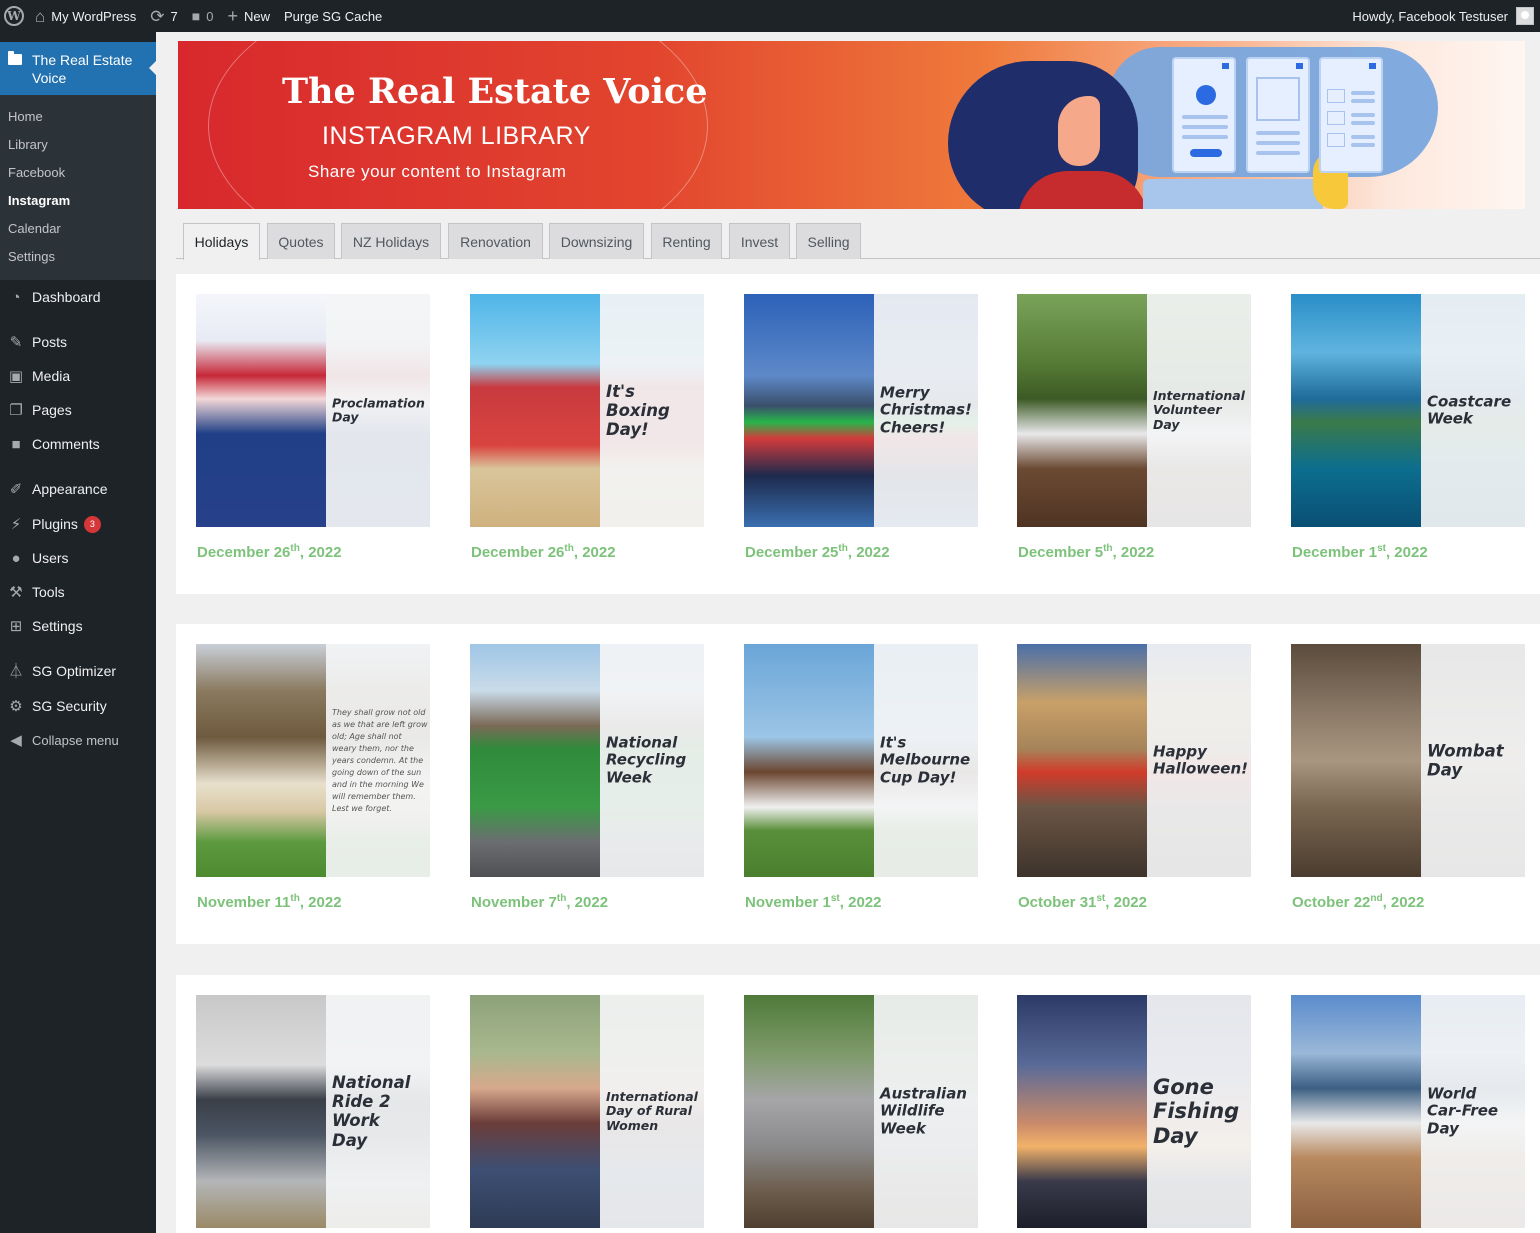 The width and height of the screenshot is (1540, 1233). I want to click on menu-media: ▣ Media, so click(78, 376).